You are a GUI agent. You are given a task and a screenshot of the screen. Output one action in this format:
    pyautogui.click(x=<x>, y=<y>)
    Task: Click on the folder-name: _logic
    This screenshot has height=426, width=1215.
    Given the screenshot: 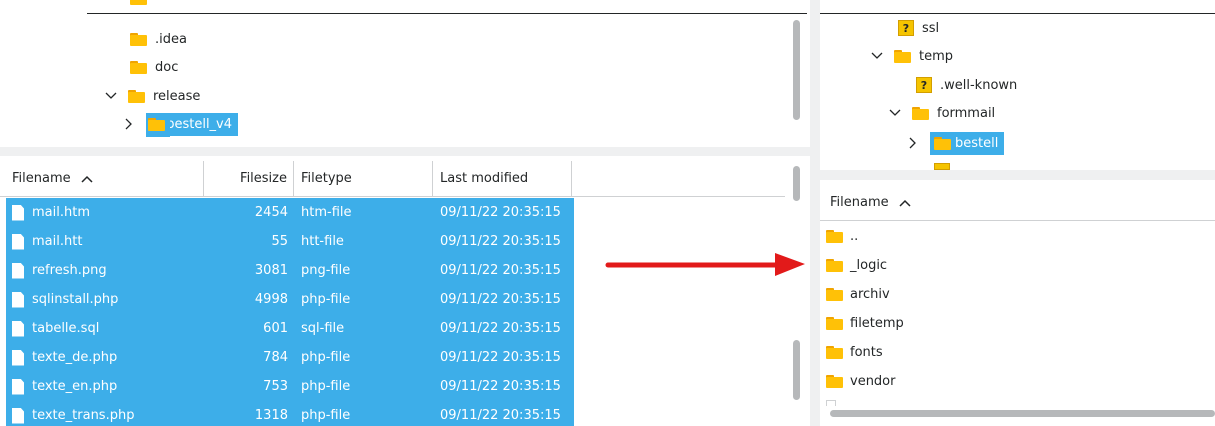 What is the action you would take?
    pyautogui.click(x=869, y=265)
    